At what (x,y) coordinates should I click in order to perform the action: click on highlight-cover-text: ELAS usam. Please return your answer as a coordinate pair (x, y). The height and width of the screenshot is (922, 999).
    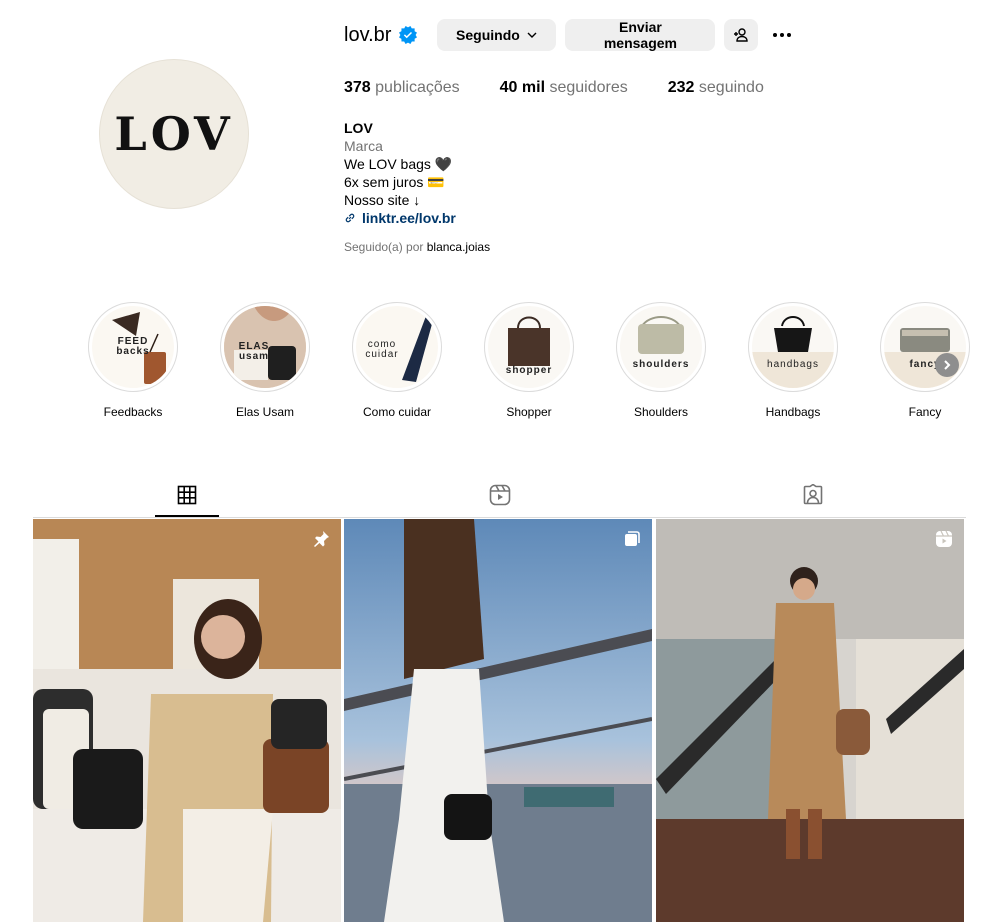
    Looking at the image, I should click on (254, 351).